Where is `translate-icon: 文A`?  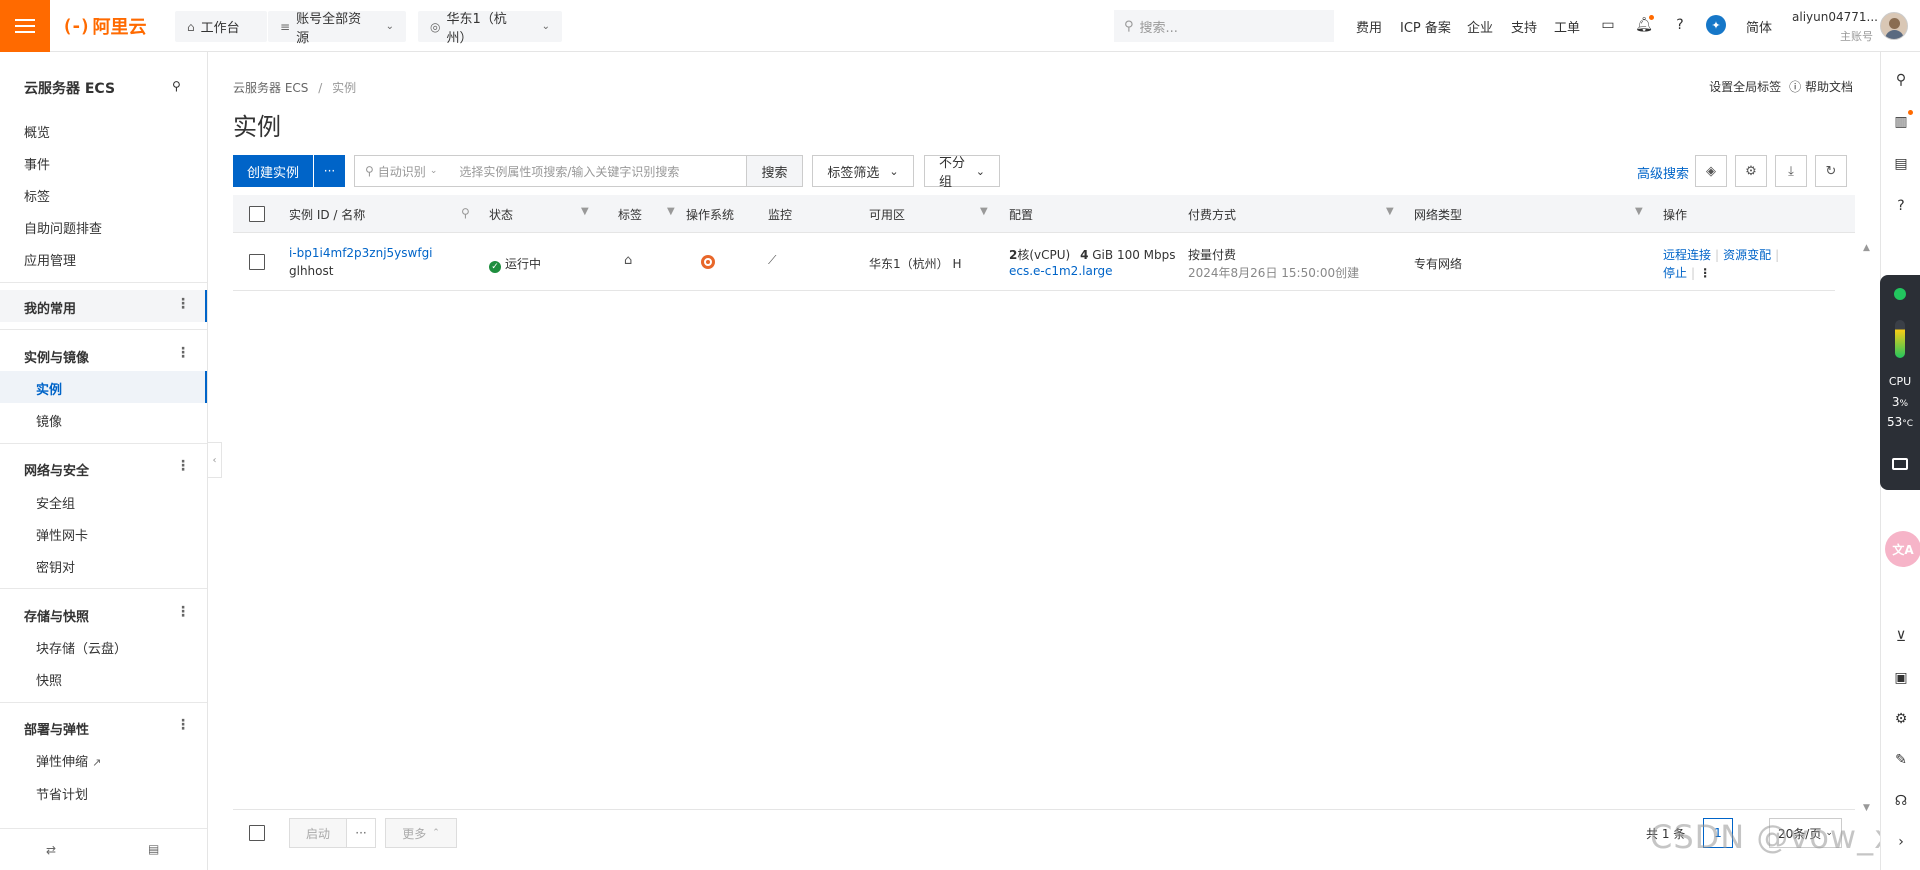
translate-icon: 文A is located at coordinates (1902, 549).